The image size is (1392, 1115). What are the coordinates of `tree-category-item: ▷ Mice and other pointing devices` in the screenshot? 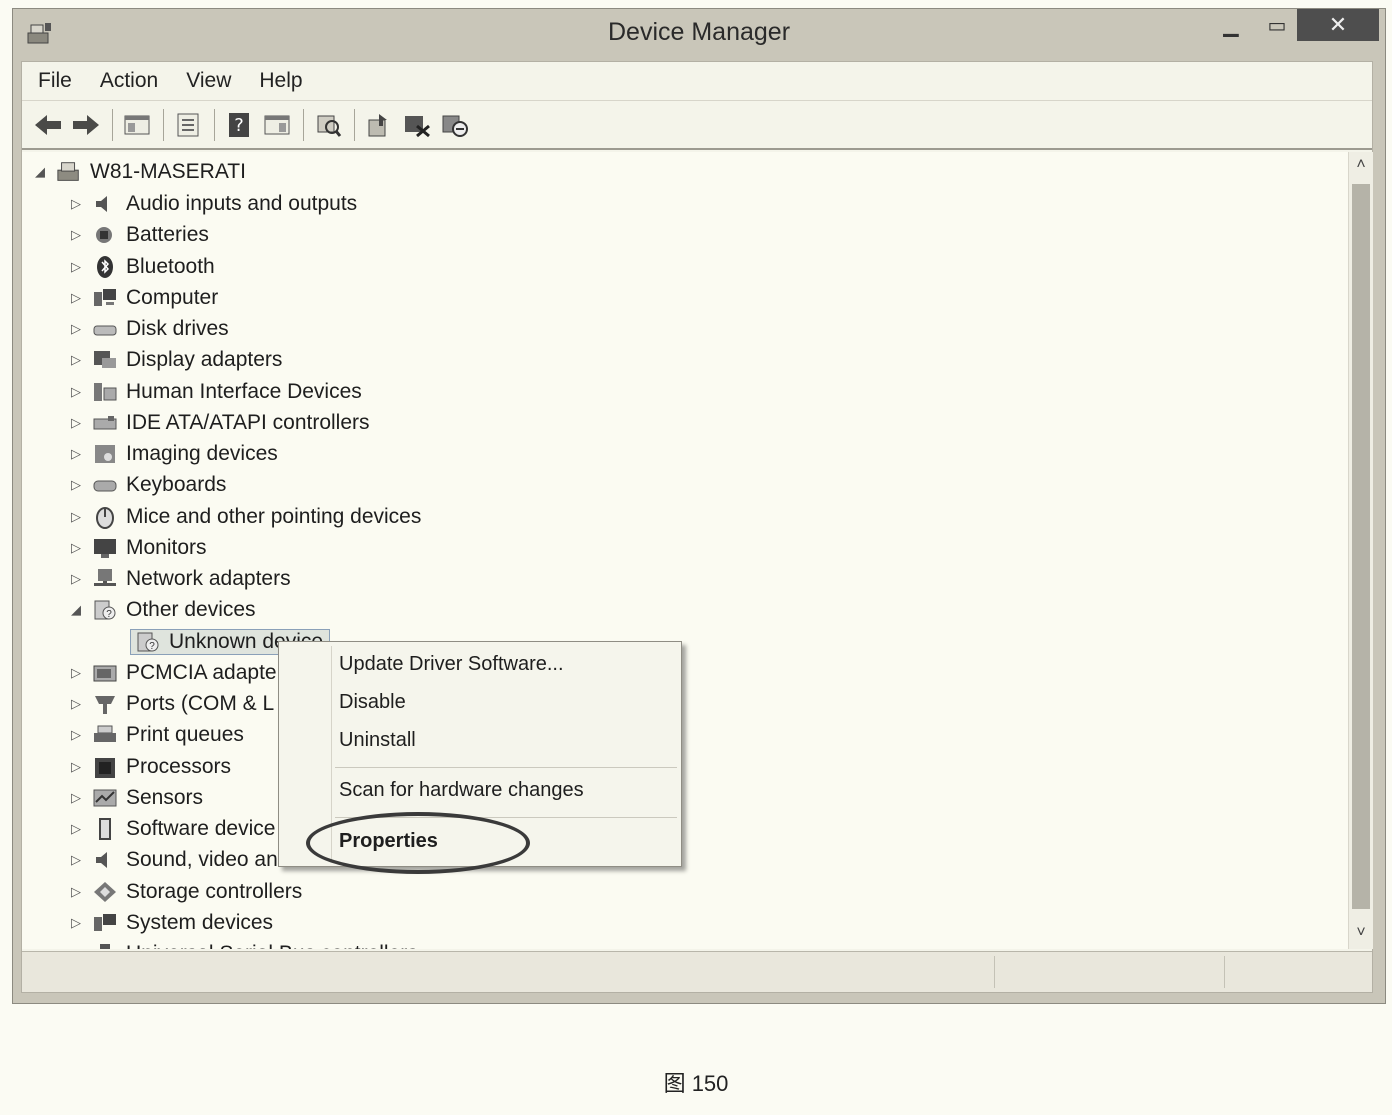 It's located at (244, 517).